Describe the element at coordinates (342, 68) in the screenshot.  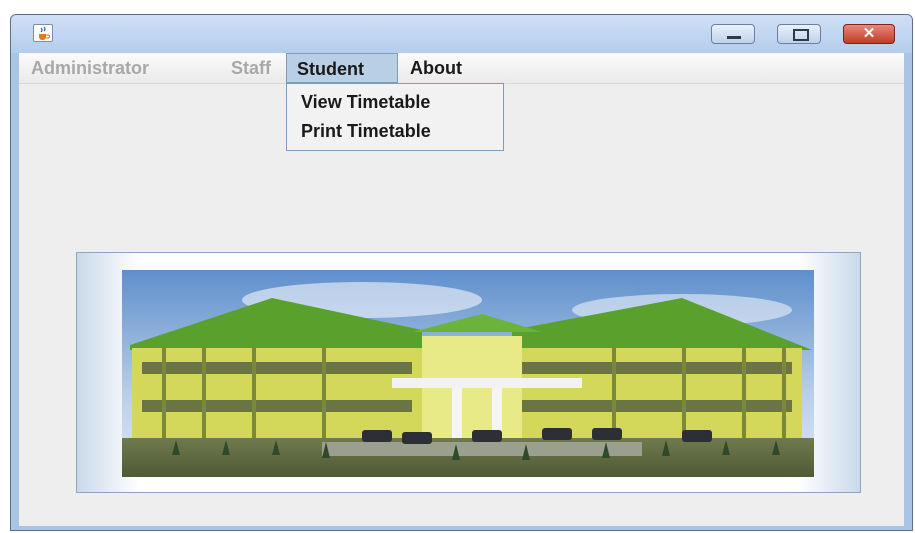
I see `menu-student: Student` at that location.